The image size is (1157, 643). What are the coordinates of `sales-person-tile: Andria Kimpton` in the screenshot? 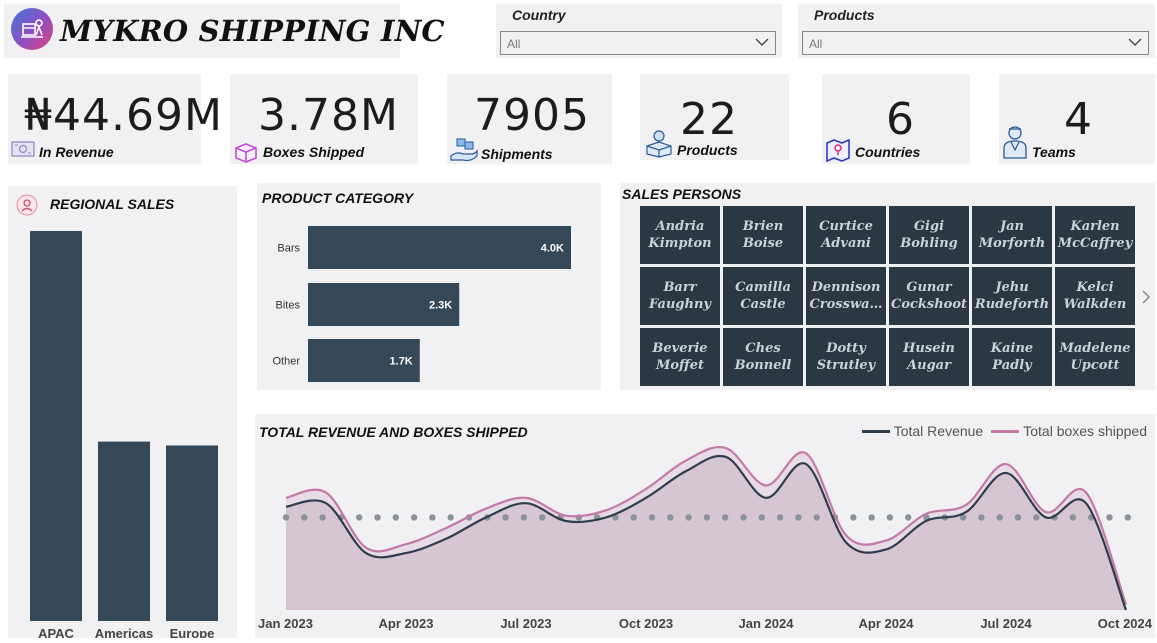 It's located at (680, 235).